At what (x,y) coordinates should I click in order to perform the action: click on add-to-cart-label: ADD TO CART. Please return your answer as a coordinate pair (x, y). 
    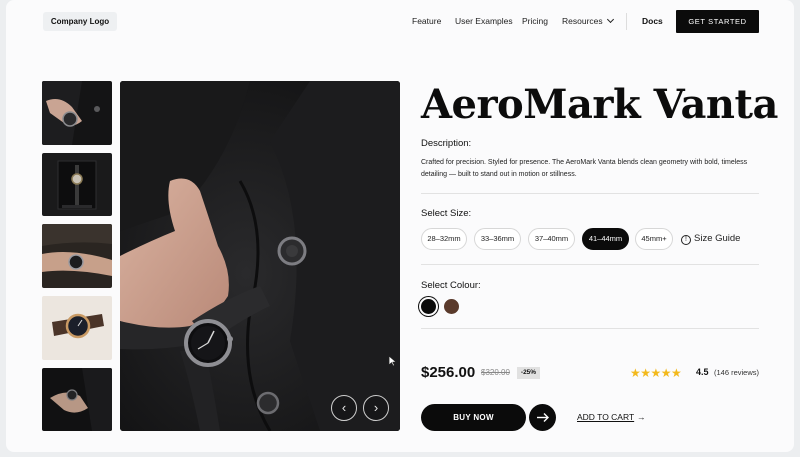
    Looking at the image, I should click on (606, 417).